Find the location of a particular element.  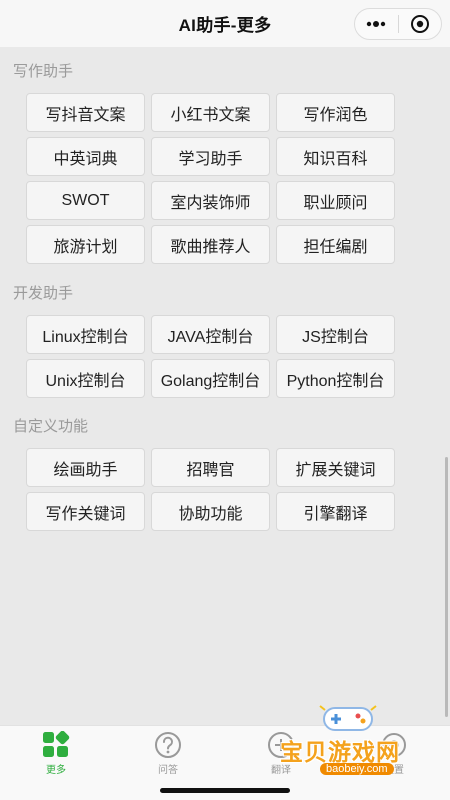

feature-button: 职业顾问 is located at coordinates (335, 200).